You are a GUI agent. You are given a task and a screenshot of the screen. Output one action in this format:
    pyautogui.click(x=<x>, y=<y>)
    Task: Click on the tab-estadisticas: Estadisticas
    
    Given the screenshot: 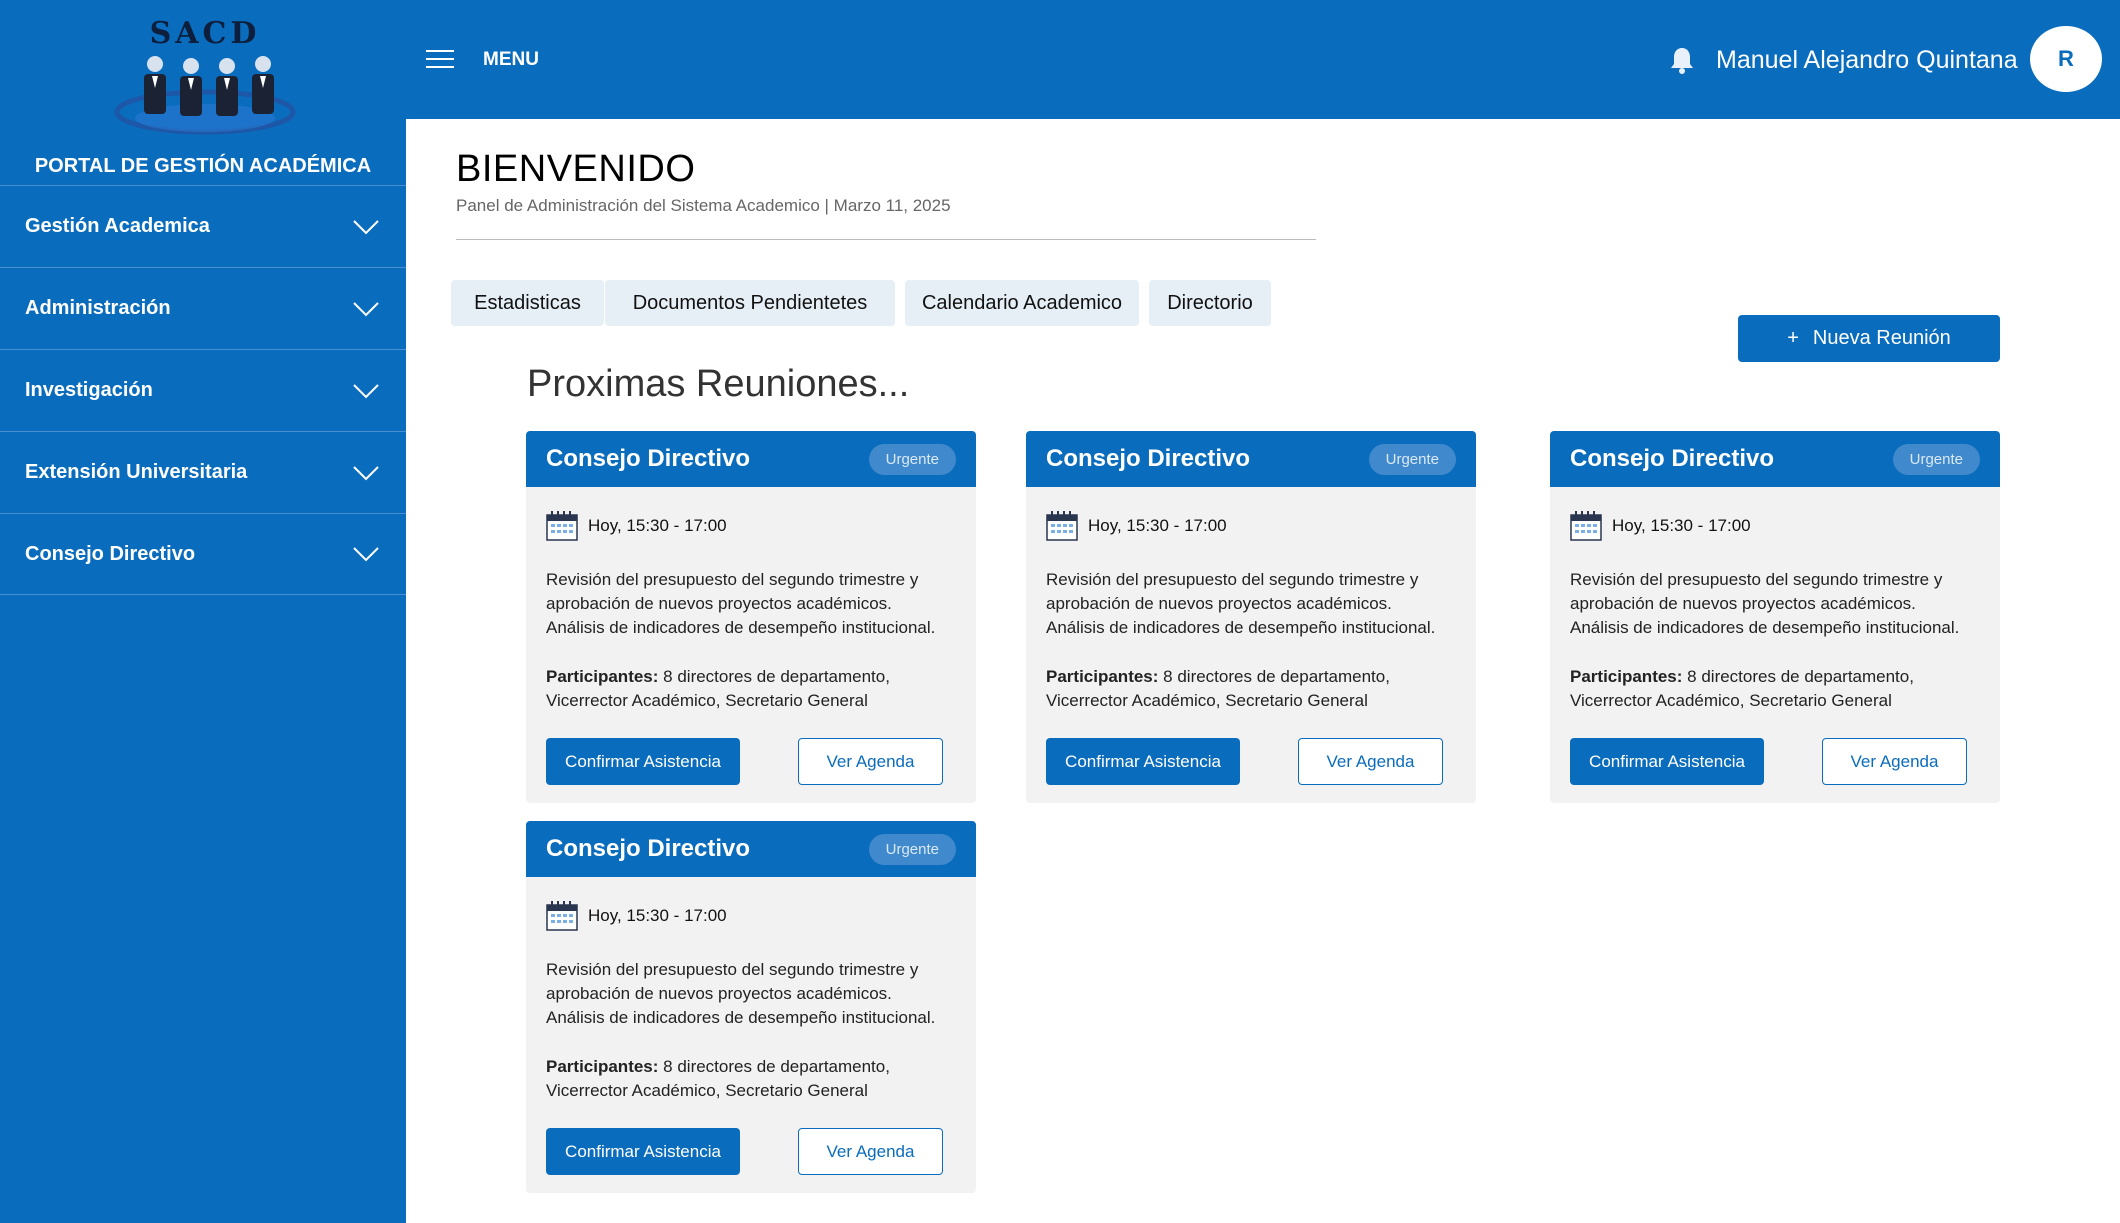 What is the action you would take?
    pyautogui.click(x=527, y=303)
    